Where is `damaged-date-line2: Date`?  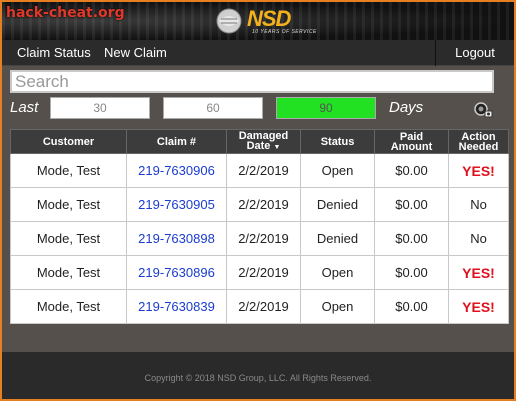 damaged-date-line2: Date is located at coordinates (258, 145).